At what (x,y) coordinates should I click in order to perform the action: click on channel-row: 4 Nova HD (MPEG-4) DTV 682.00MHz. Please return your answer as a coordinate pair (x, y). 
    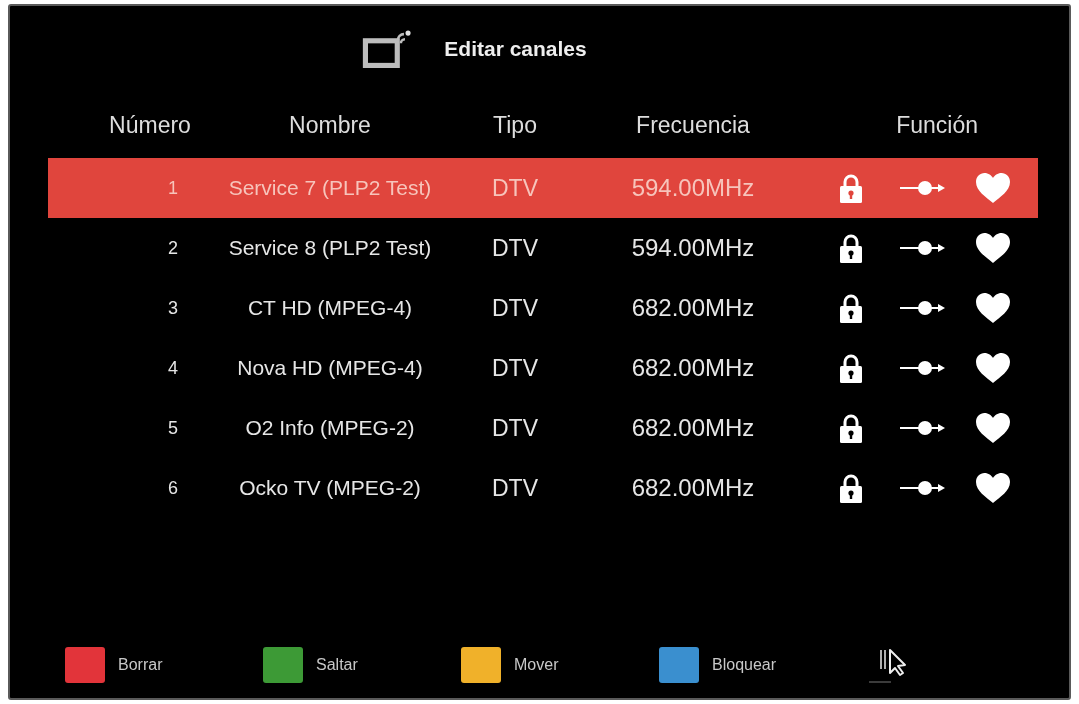
    Looking at the image, I should click on (543, 368).